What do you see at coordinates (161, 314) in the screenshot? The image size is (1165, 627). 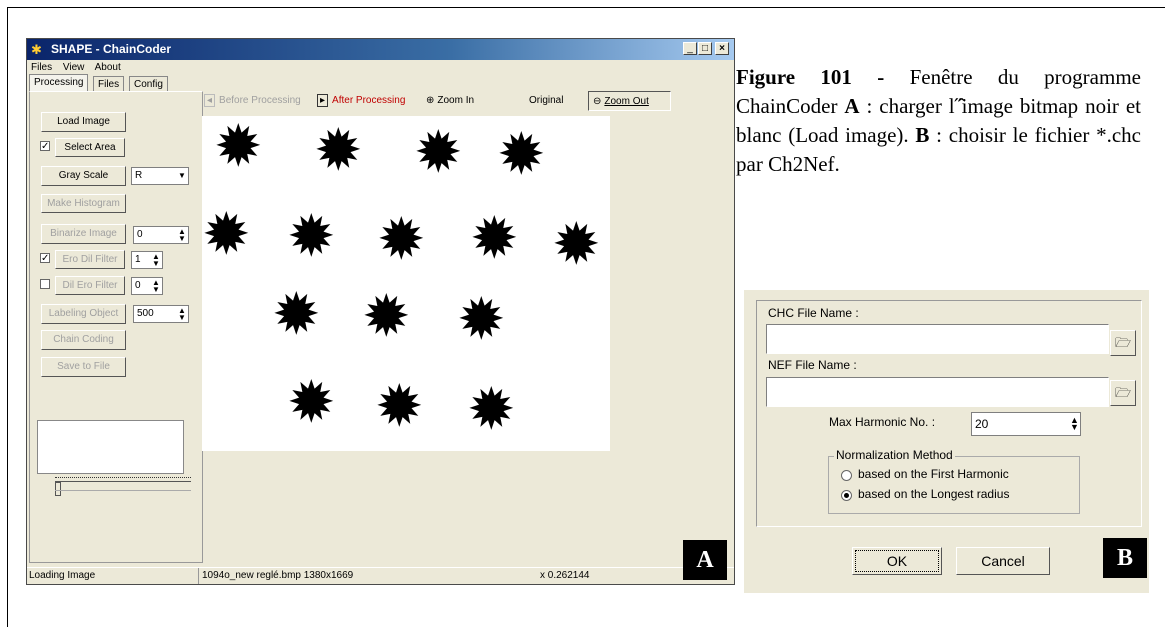 I see `labeling-spinner: 500 ▲ ▼` at bounding box center [161, 314].